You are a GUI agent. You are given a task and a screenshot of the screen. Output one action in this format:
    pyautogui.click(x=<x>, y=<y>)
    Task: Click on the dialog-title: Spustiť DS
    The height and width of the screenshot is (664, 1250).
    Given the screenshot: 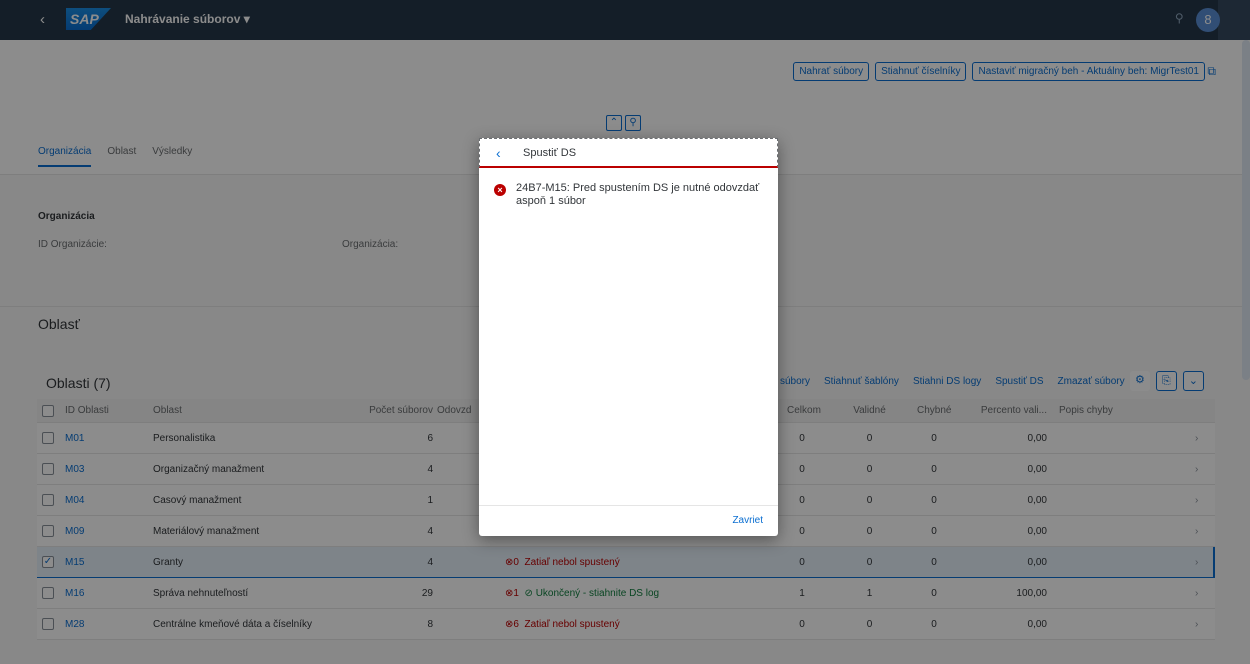 What is the action you would take?
    pyautogui.click(x=550, y=153)
    